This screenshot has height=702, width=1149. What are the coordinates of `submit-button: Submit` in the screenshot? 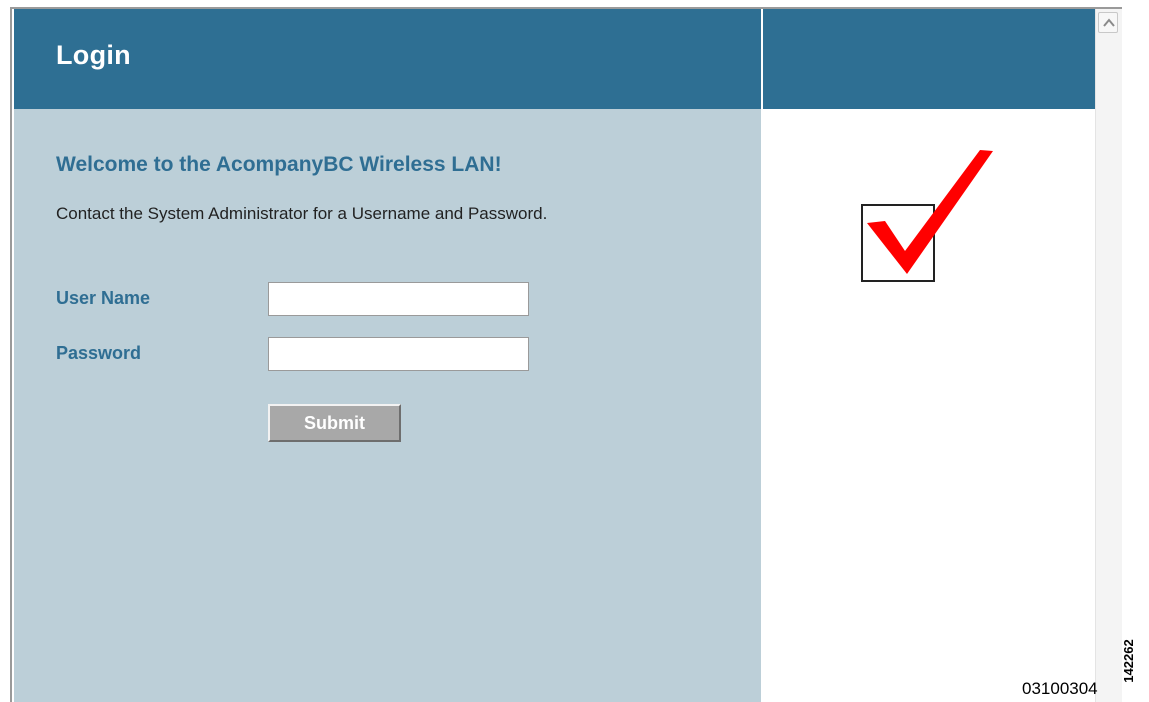 It's located at (334, 423).